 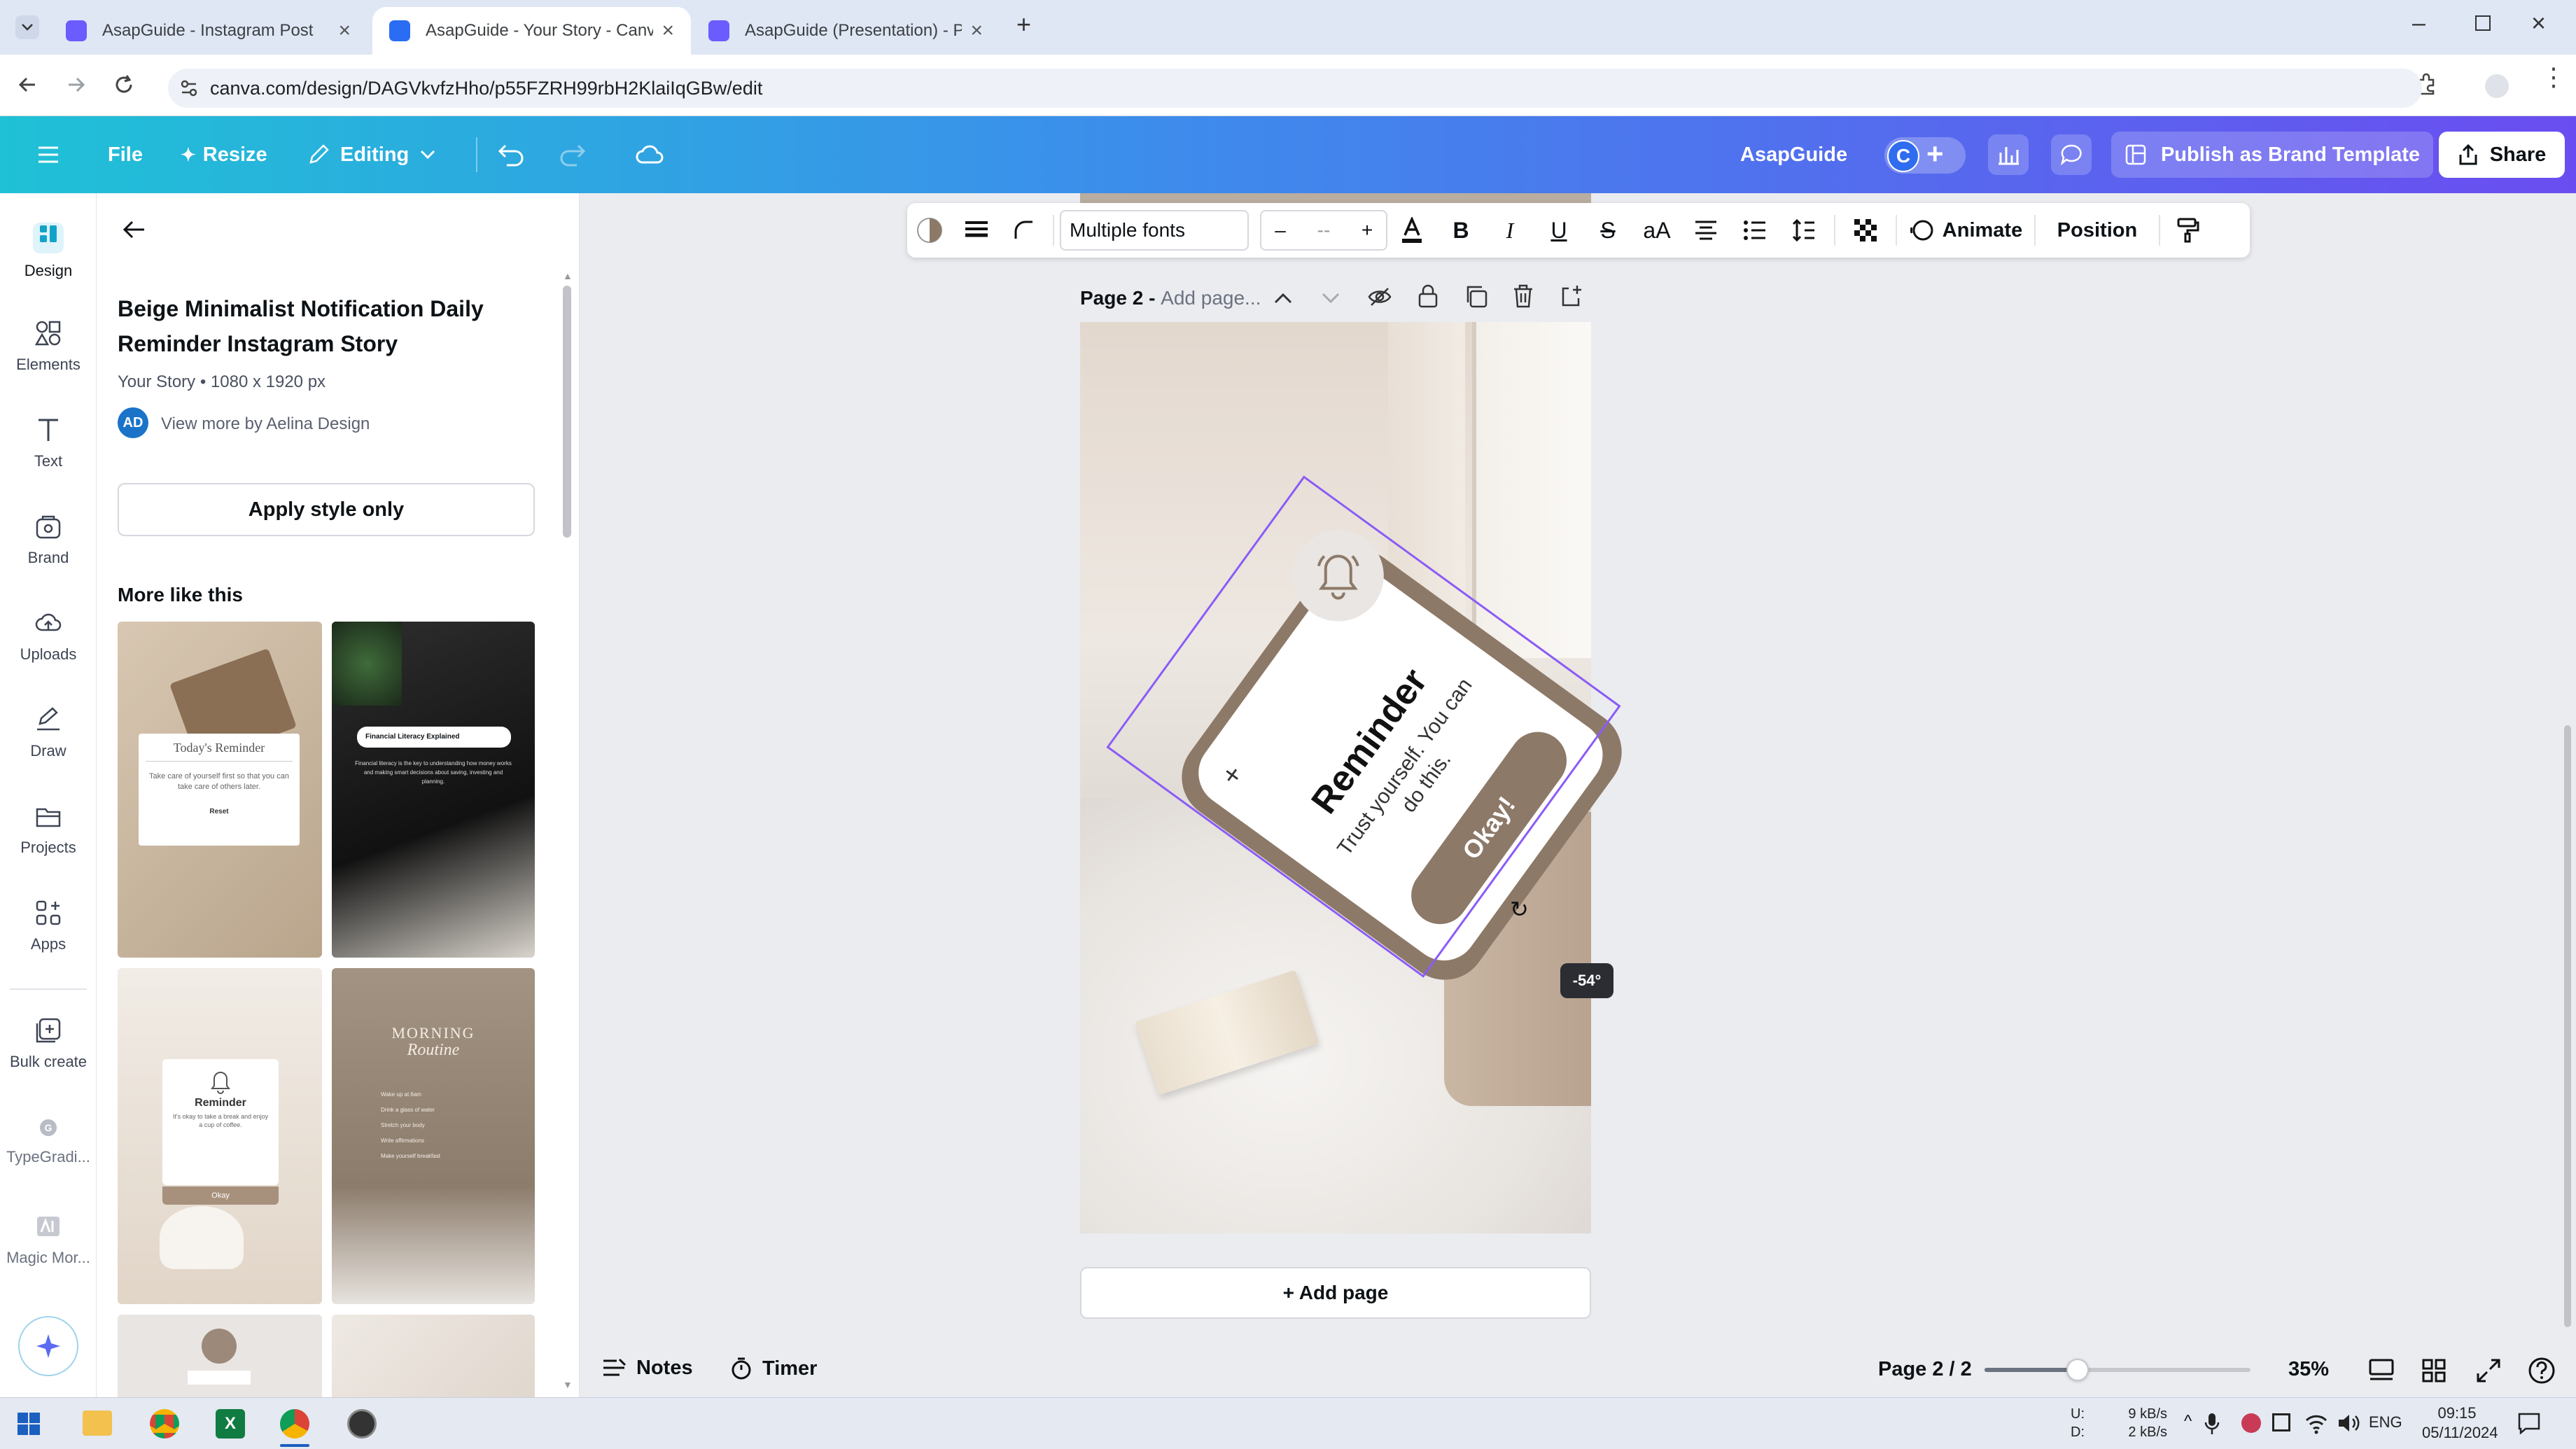 I want to click on font-size-increase-button: +, so click(x=1367, y=230).